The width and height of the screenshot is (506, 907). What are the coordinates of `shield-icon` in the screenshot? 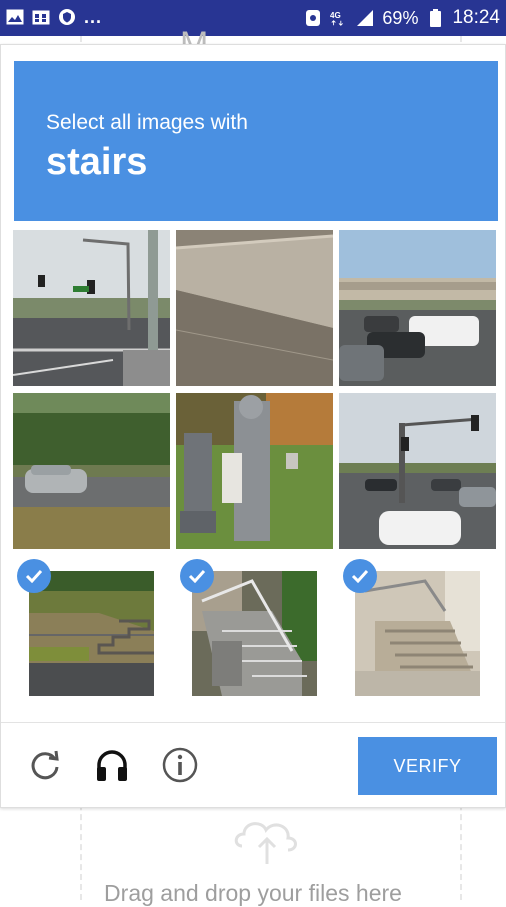 It's located at (67, 17).